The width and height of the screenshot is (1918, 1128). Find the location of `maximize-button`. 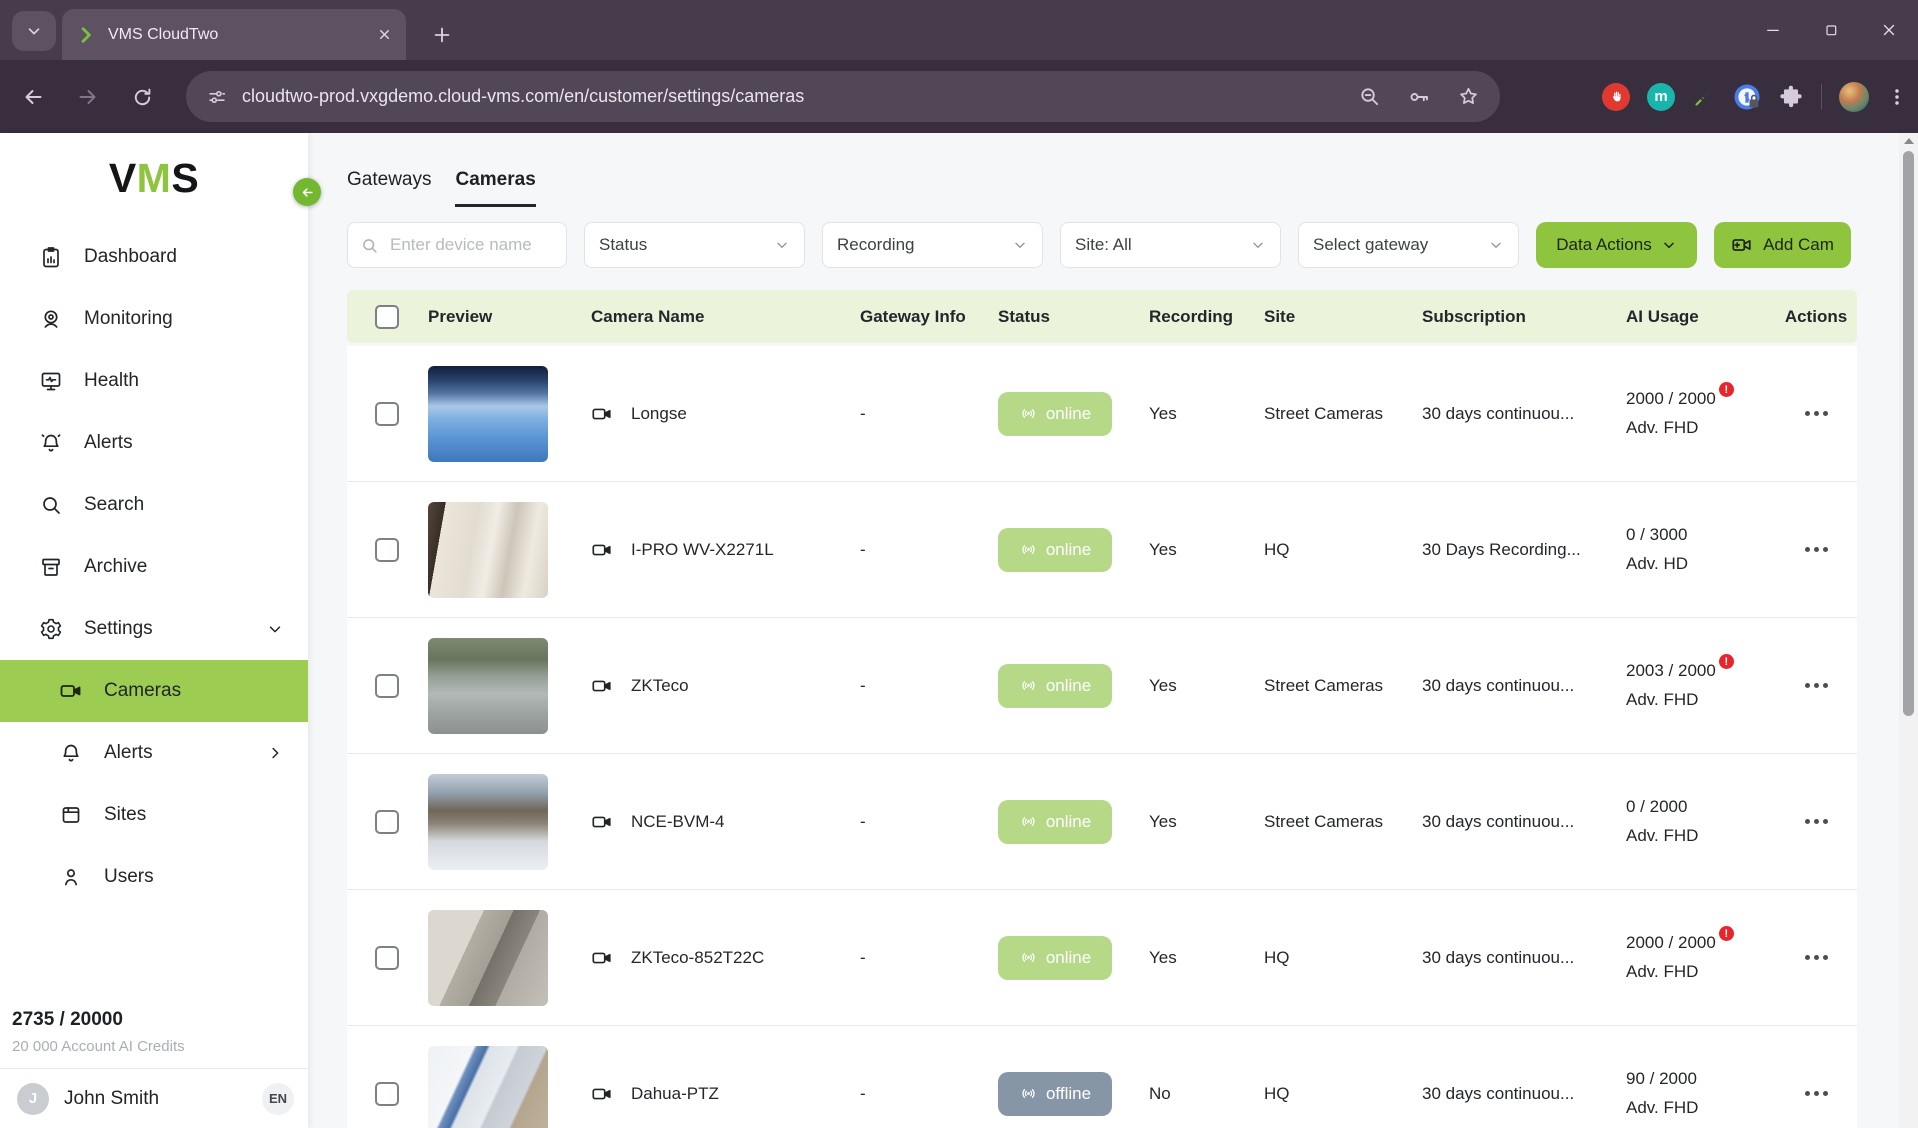

maximize-button is located at coordinates (1831, 30).